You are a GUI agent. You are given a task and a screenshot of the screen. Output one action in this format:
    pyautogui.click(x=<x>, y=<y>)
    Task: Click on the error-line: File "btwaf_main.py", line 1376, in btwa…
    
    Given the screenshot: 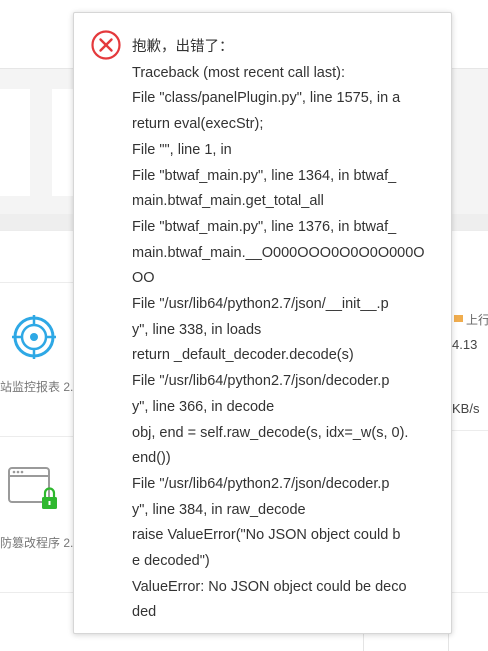 What is the action you would take?
    pyautogui.click(x=264, y=226)
    